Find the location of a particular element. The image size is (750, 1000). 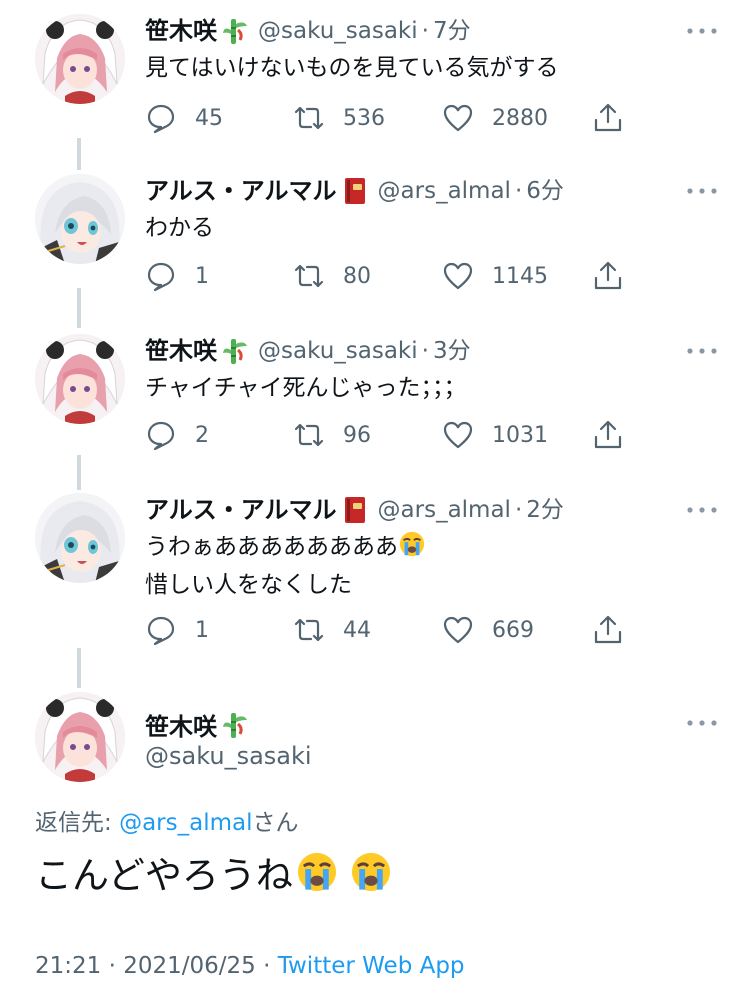

source-app-link: Twitter Web App is located at coordinates (371, 966).